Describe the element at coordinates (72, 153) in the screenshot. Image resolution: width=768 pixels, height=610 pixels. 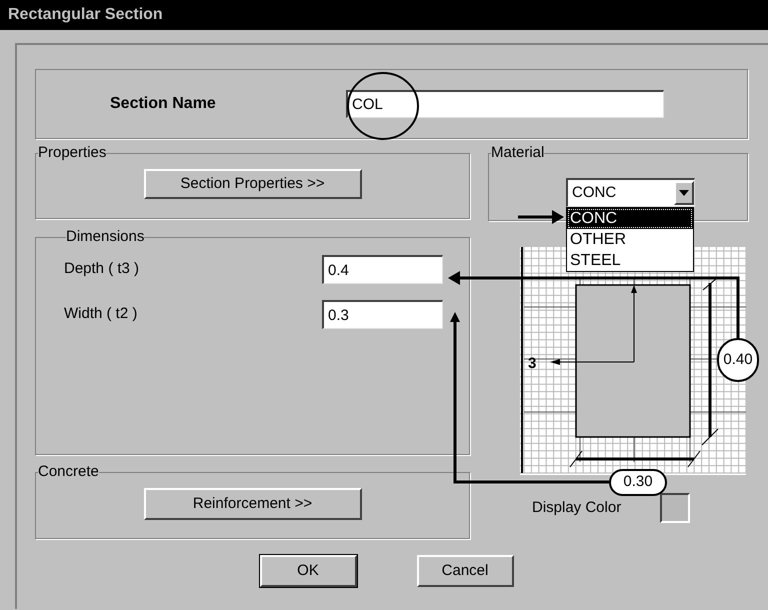
I see `group-label: Properties` at that location.